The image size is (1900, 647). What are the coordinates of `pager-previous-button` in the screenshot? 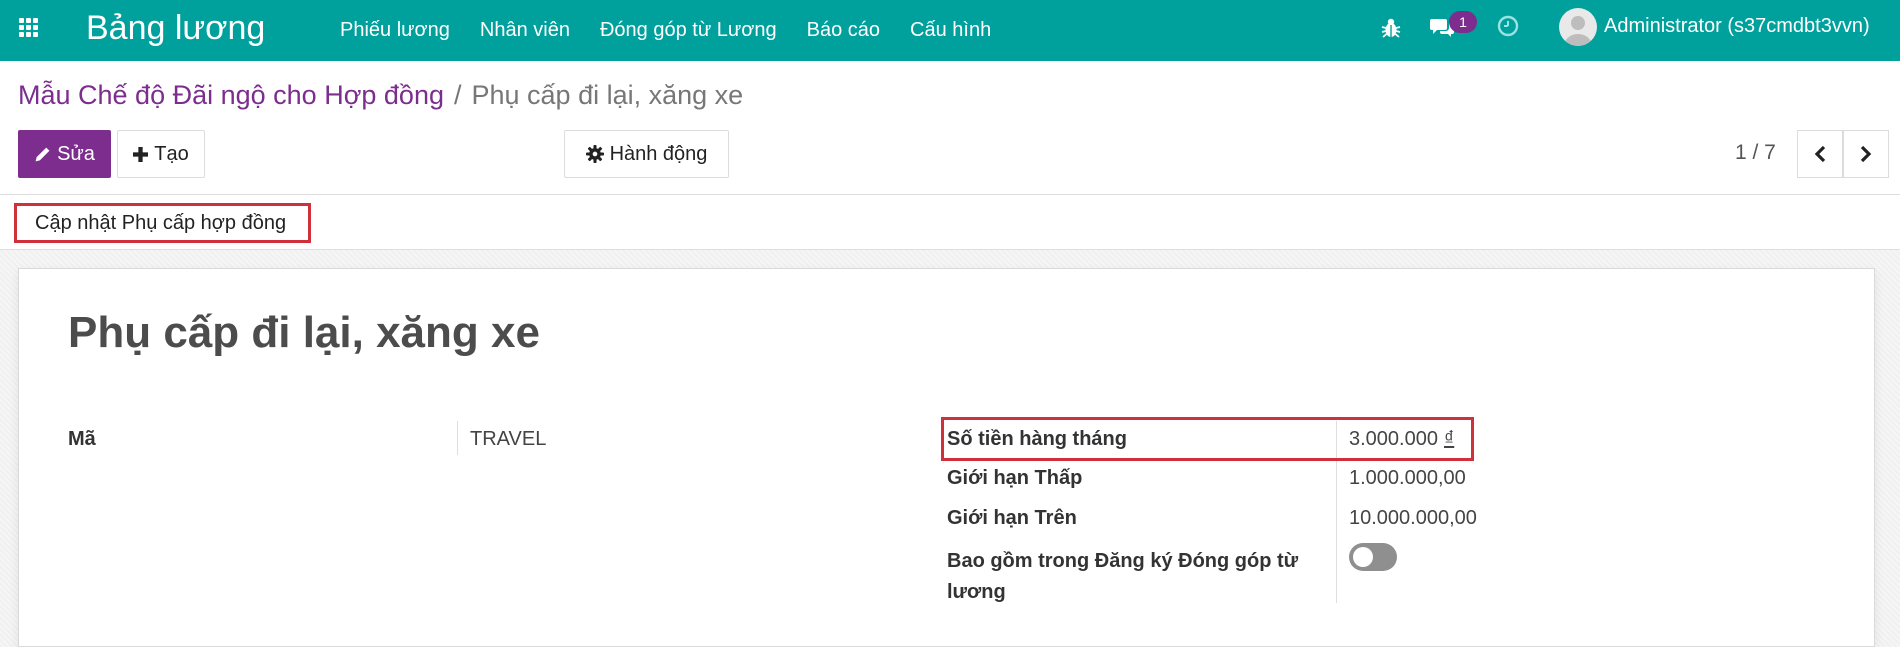 It's located at (1820, 154).